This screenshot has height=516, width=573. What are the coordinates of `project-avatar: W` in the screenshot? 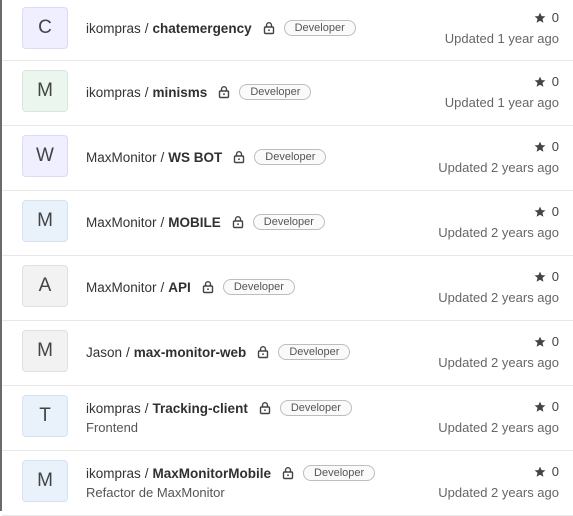 It's located at (45, 156).